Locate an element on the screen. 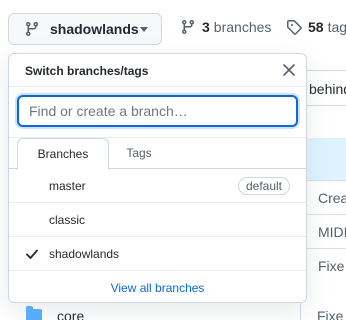 The image size is (346, 320). file-row: Crea is located at coordinates (323, 197).